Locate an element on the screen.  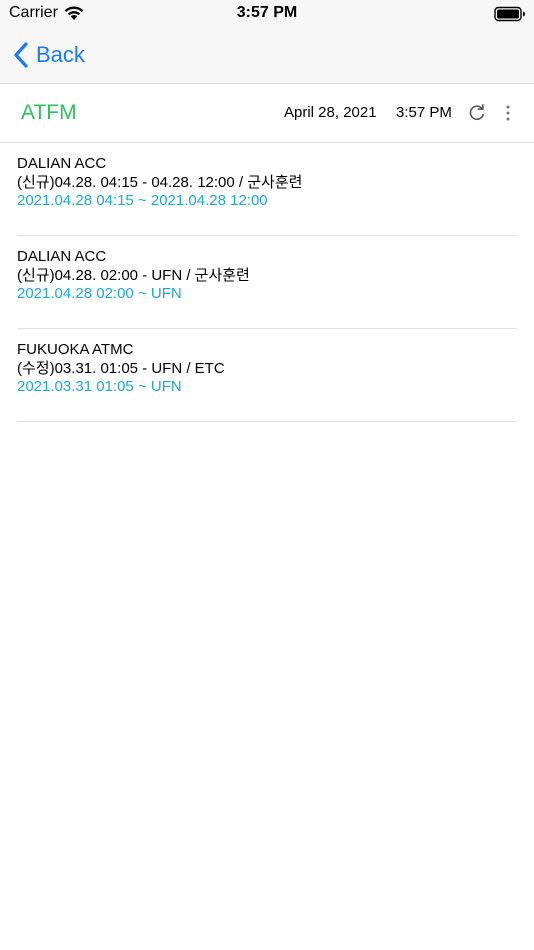
page-title: ATFM is located at coordinates (49, 112).